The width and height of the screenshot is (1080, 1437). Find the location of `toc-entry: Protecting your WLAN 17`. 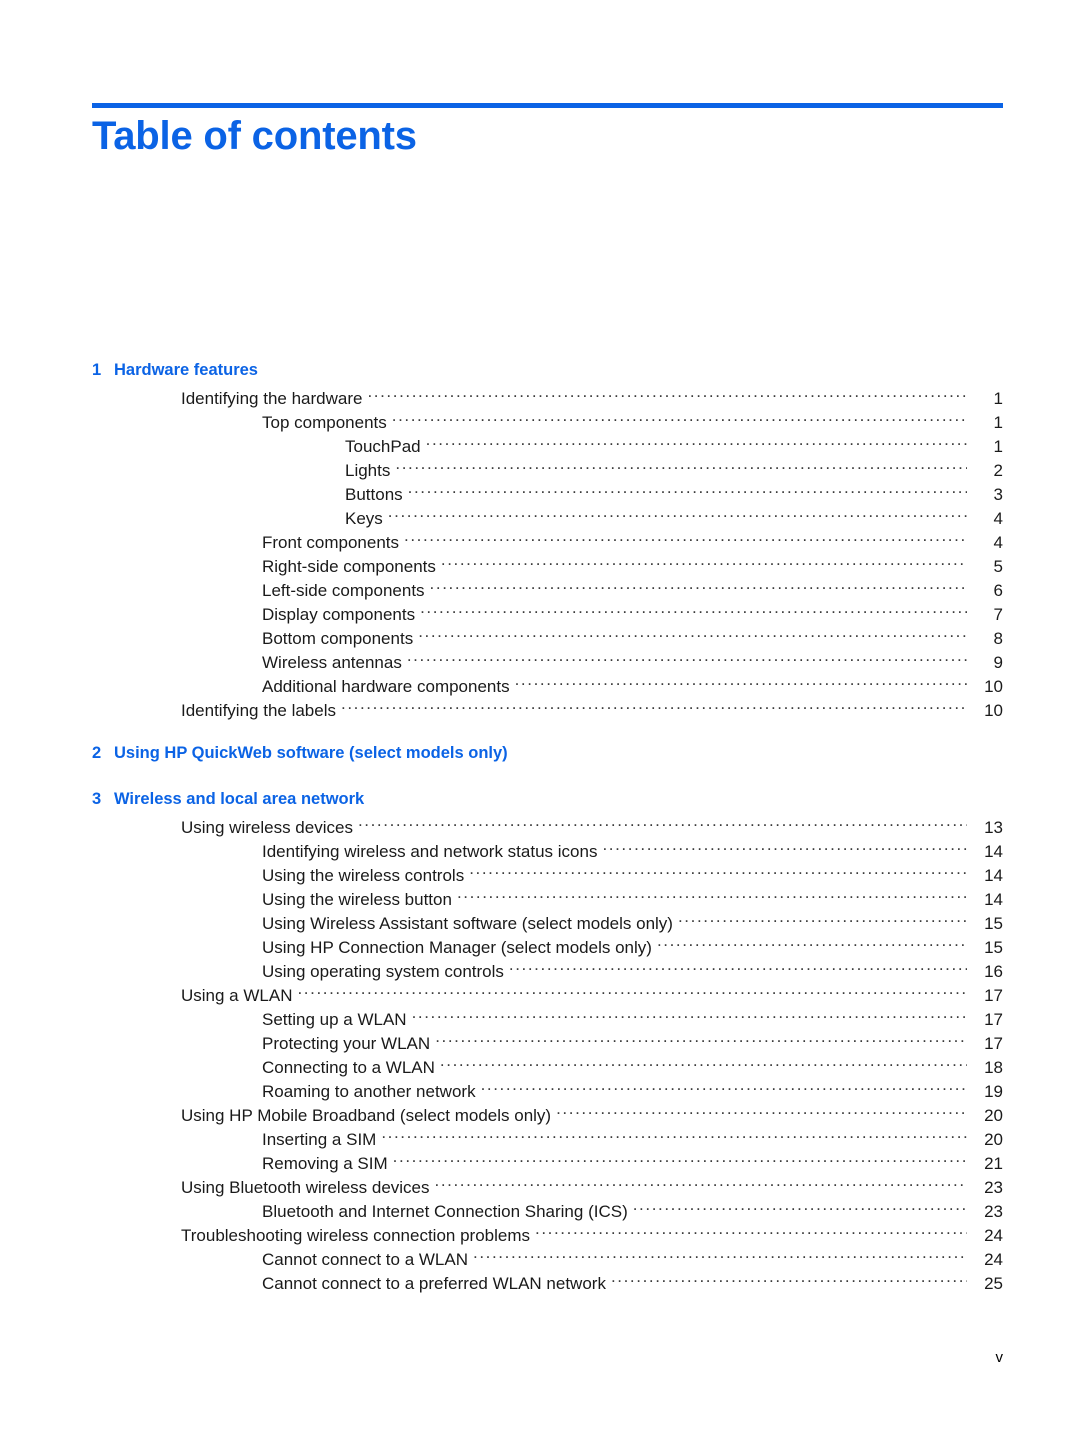

toc-entry: Protecting your WLAN 17 is located at coordinates (547, 1044).